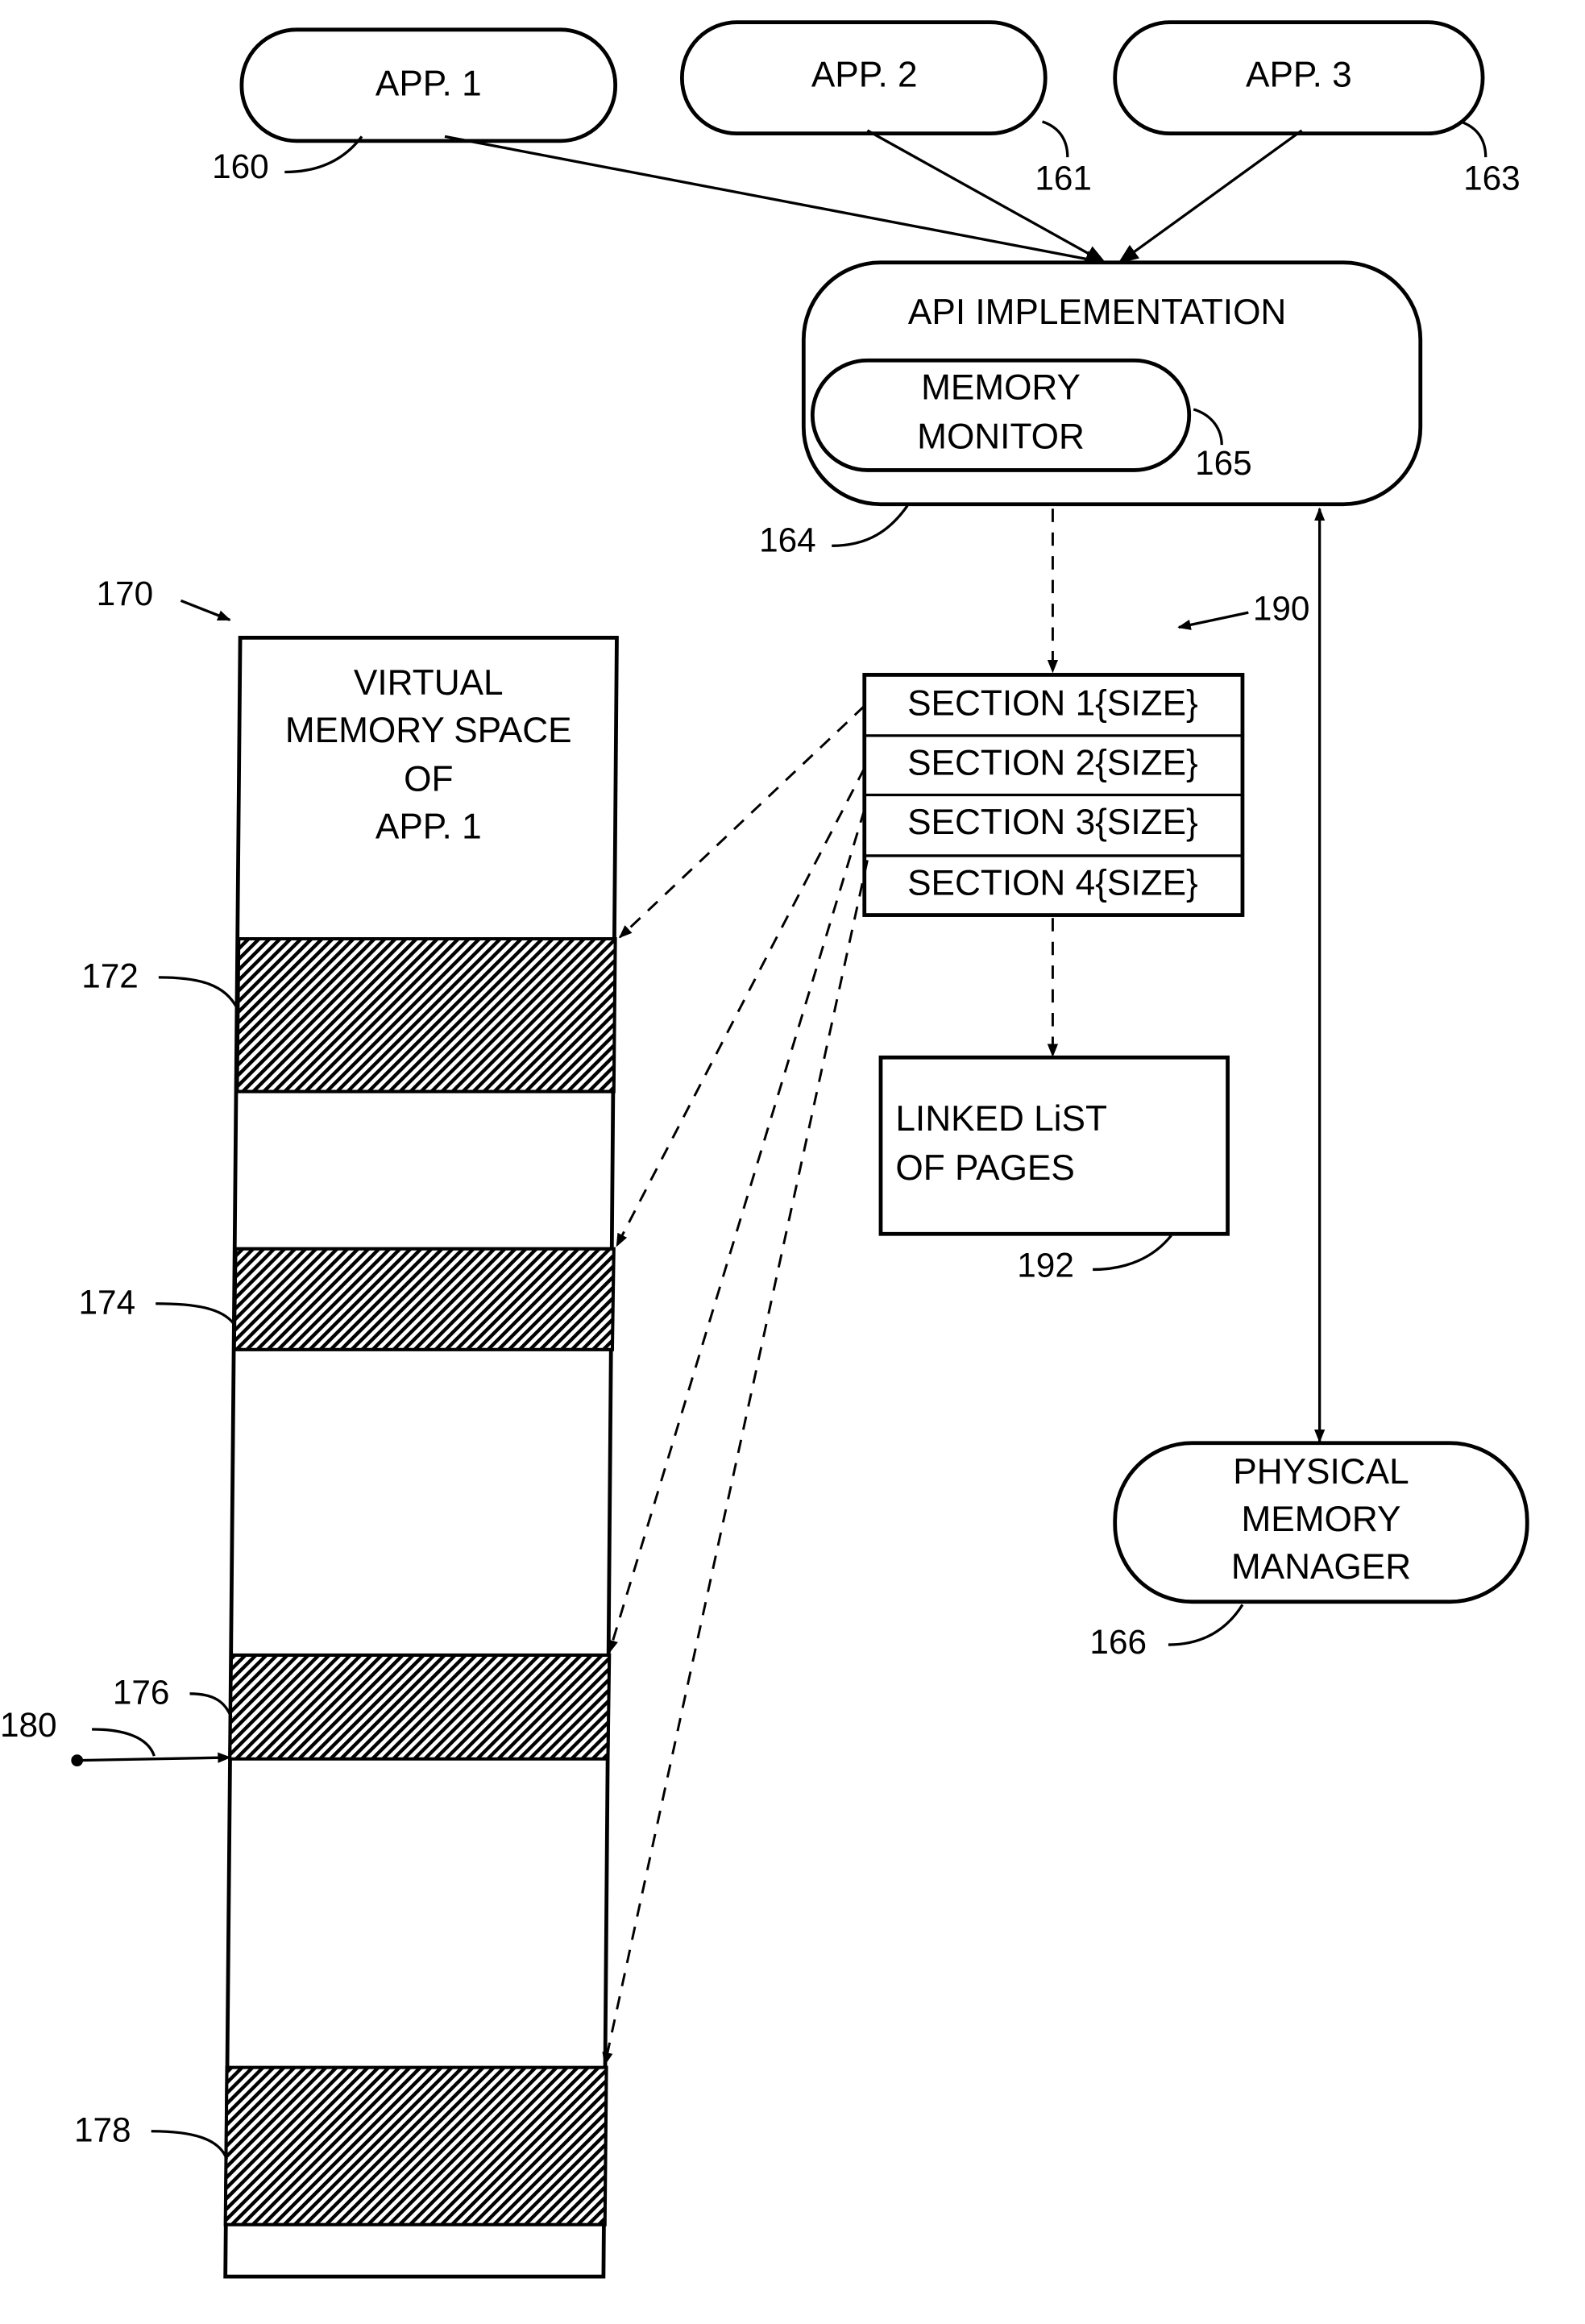 This screenshot has height=2324, width=1585. What do you see at coordinates (864, 74) in the screenshot?
I see `app-2-label: APP. 2` at bounding box center [864, 74].